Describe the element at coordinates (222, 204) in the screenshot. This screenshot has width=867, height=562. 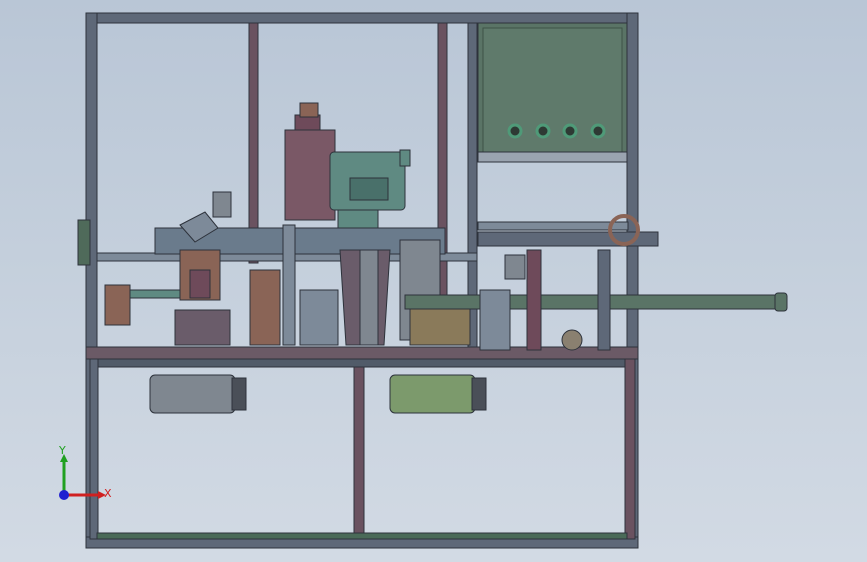
I see `feeder-block` at that location.